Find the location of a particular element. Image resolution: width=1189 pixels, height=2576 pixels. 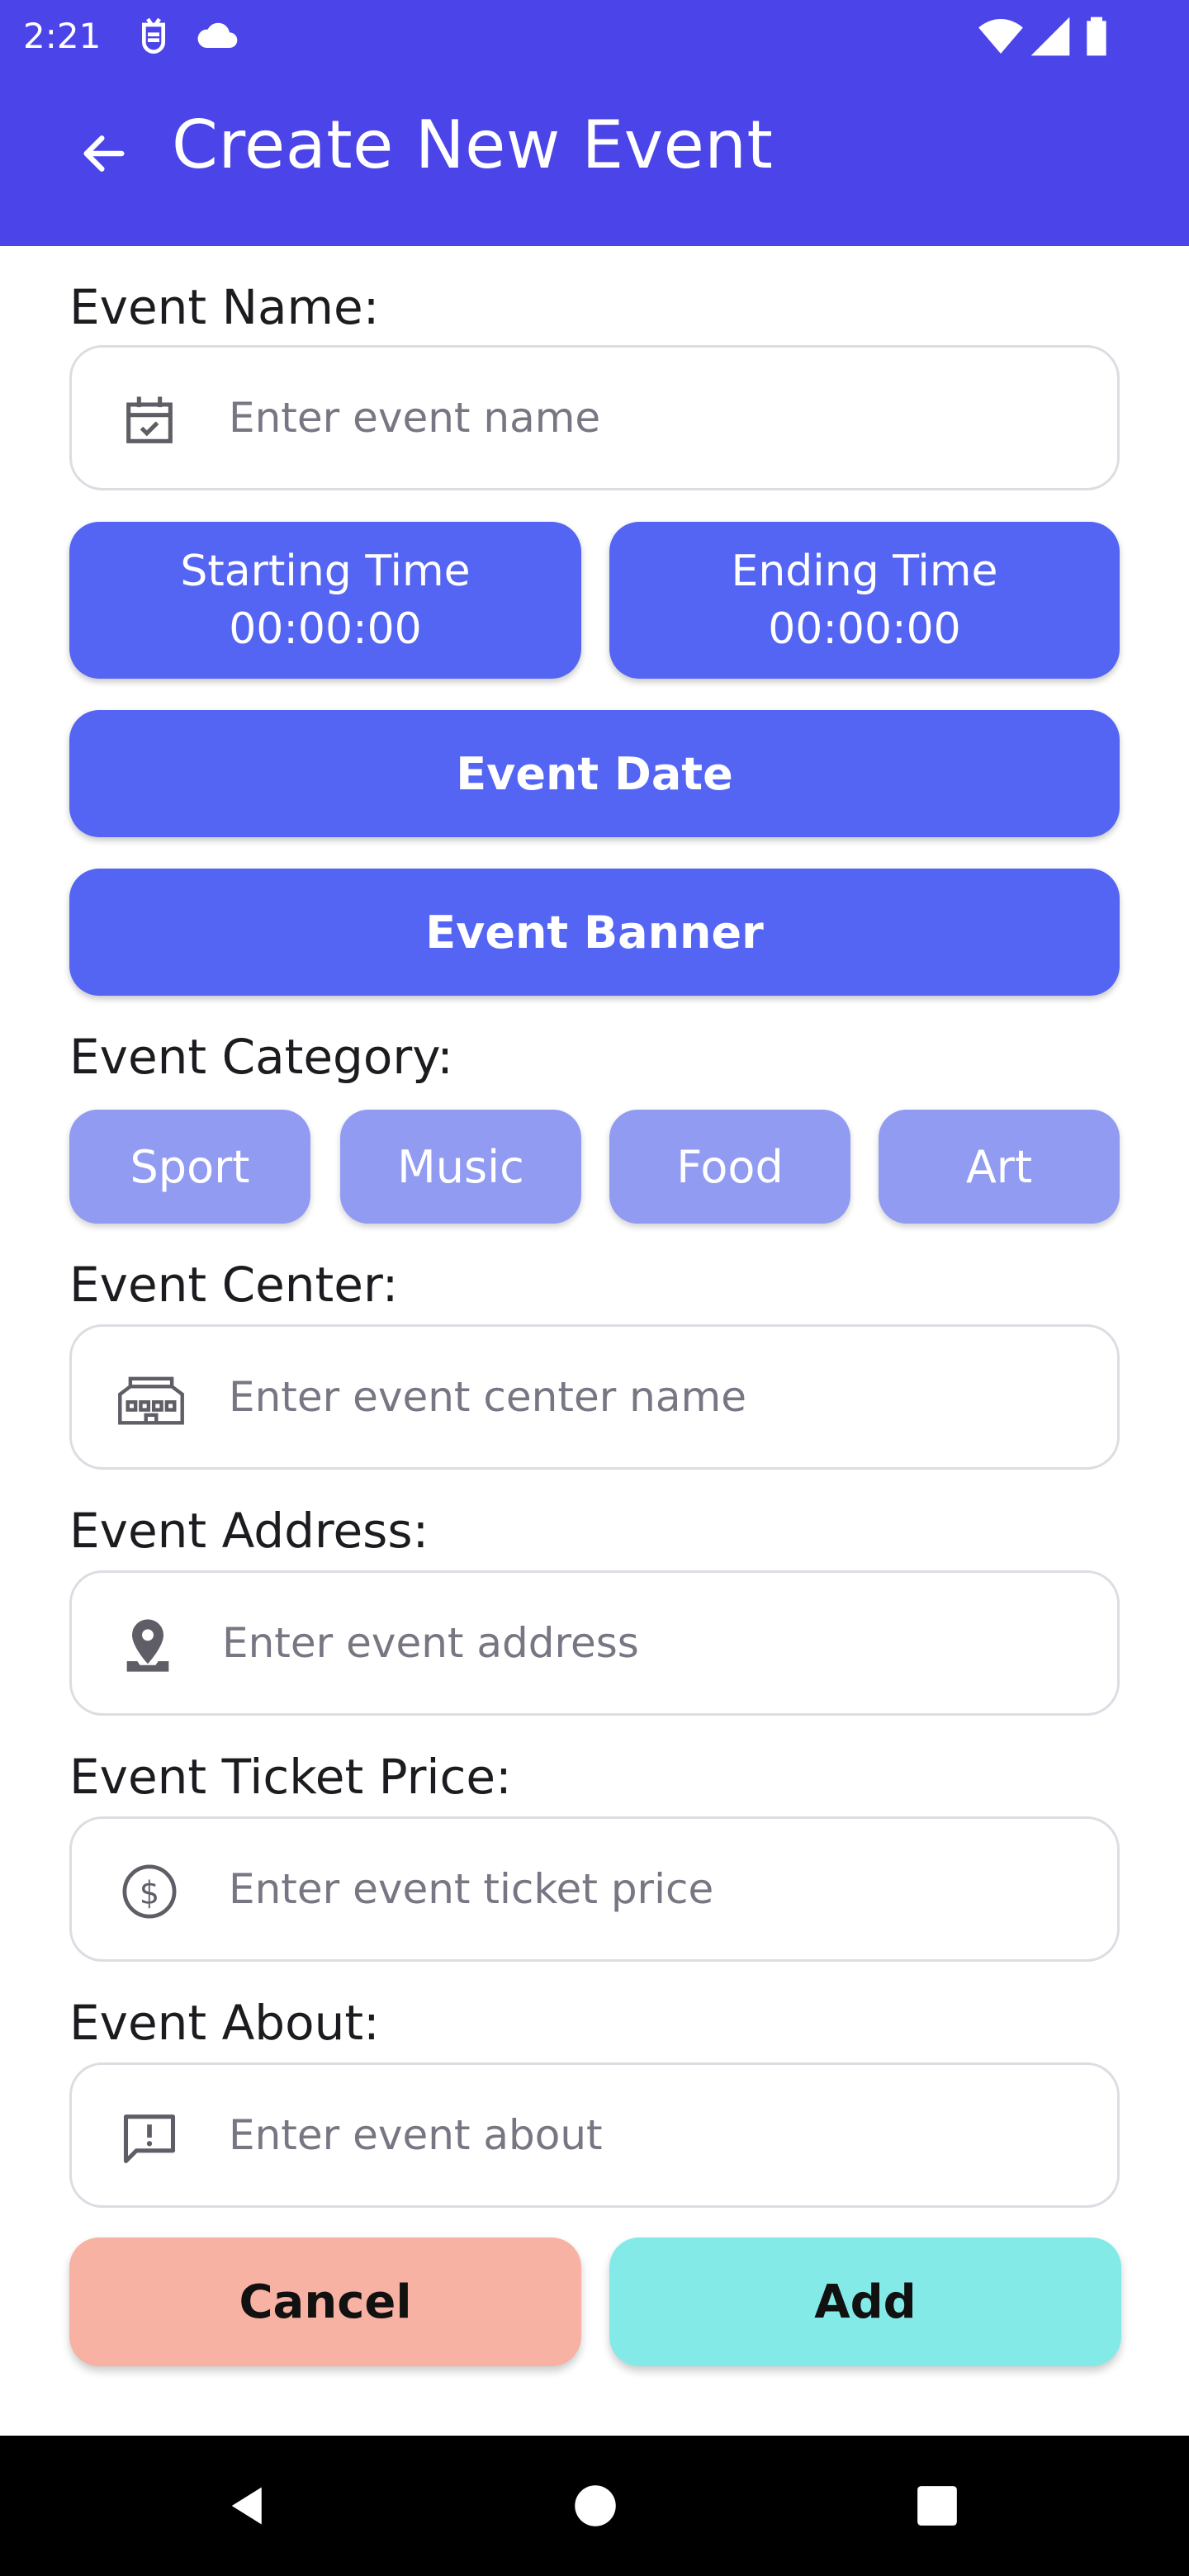

event-category-label: Event Category: is located at coordinates (261, 1057).